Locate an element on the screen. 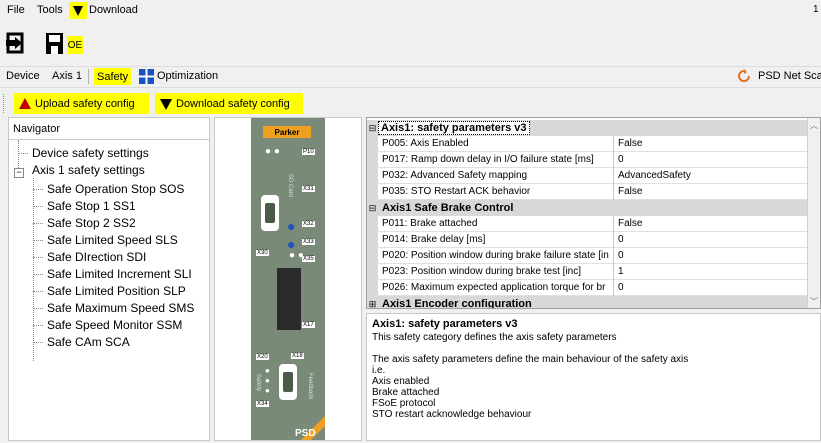 This screenshot has height=443, width=821. port-label-x31: X31 is located at coordinates (308, 189).